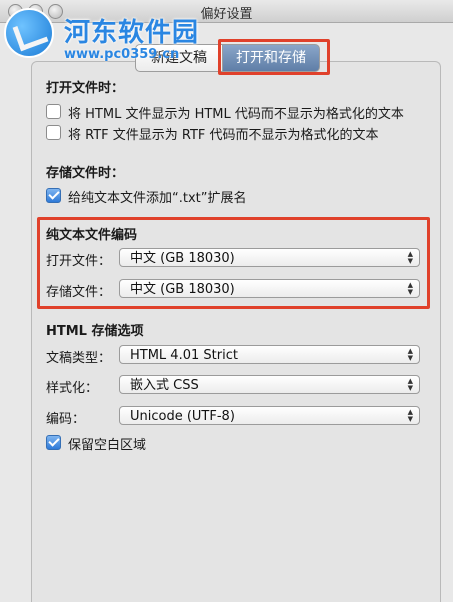 The width and height of the screenshot is (453, 602). Describe the element at coordinates (53, 442) in the screenshot. I see `checkbox-preserve-whitespace` at that location.